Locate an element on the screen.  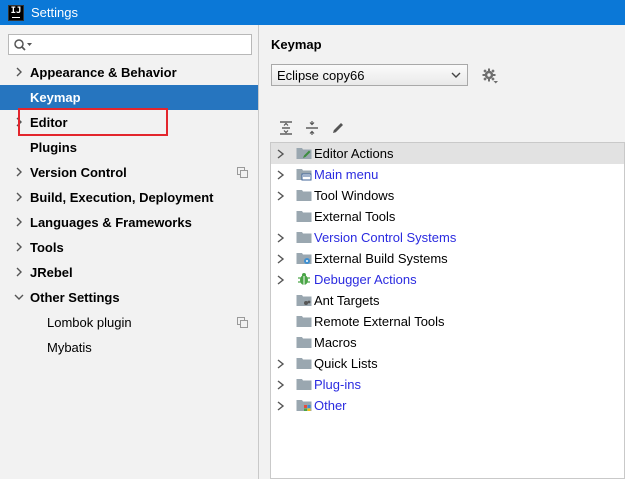
search-icon is located at coordinates (23, 45).